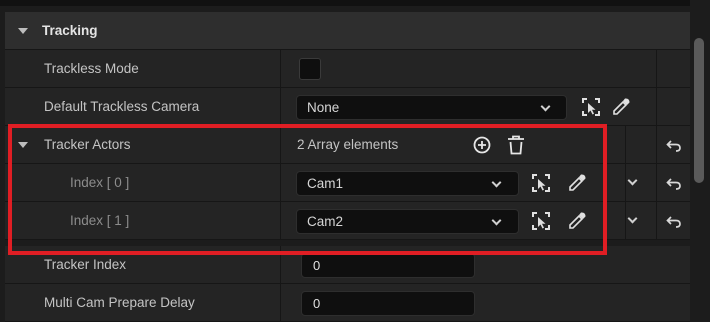 Image resolution: width=710 pixels, height=322 pixels. What do you see at coordinates (317, 303) in the screenshot?
I see `multi-cam-prepare-delay-value: 0` at bounding box center [317, 303].